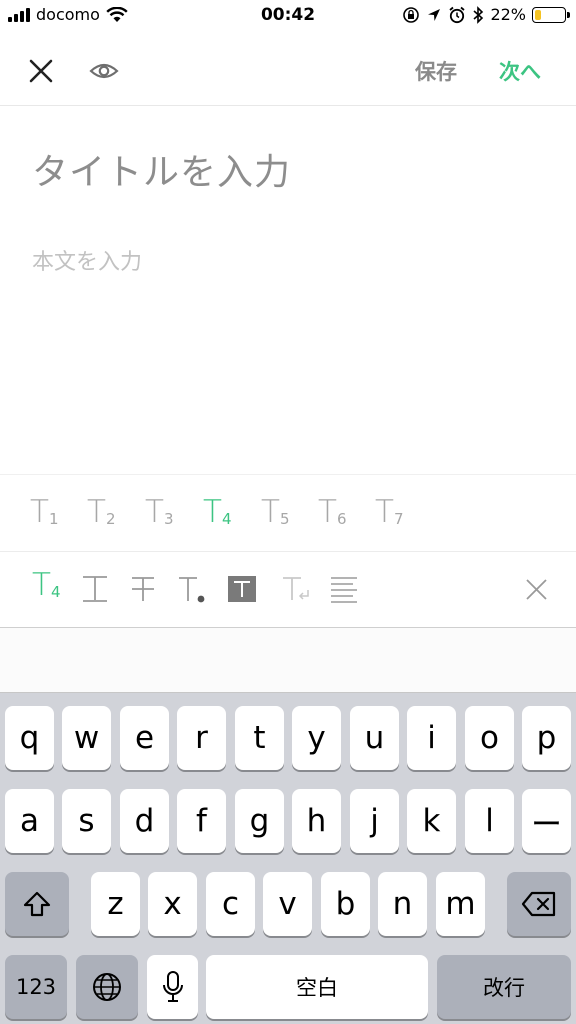 This screenshot has width=576, height=1024. I want to click on shift-icon, so click(37, 904).